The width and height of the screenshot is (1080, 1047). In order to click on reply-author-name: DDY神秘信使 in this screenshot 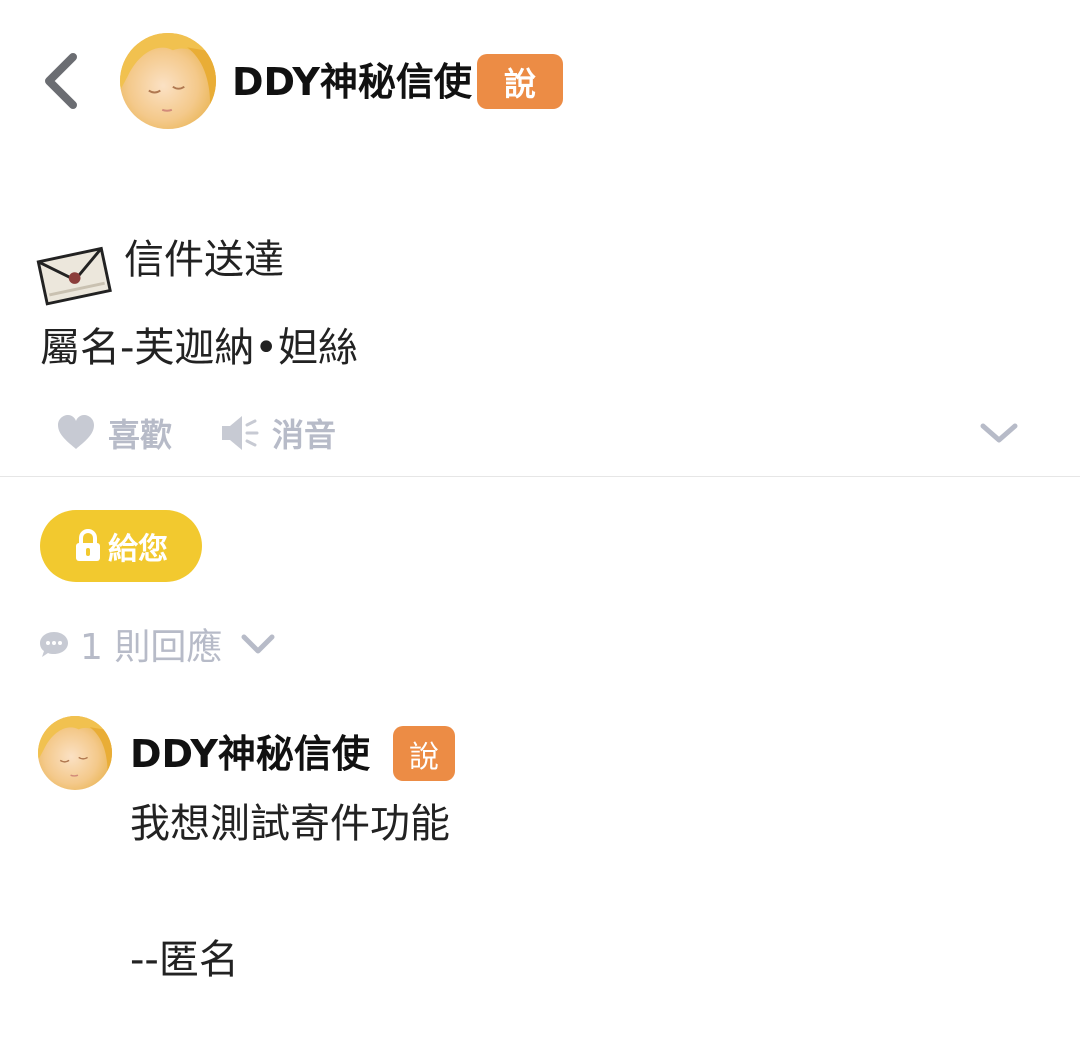, I will do `click(250, 754)`.